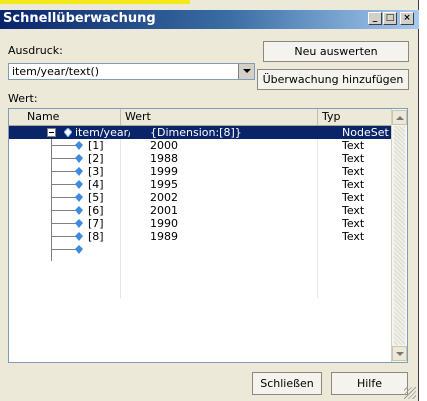 The height and width of the screenshot is (401, 427). What do you see at coordinates (96, 197) in the screenshot?
I see `row-name: [5]` at bounding box center [96, 197].